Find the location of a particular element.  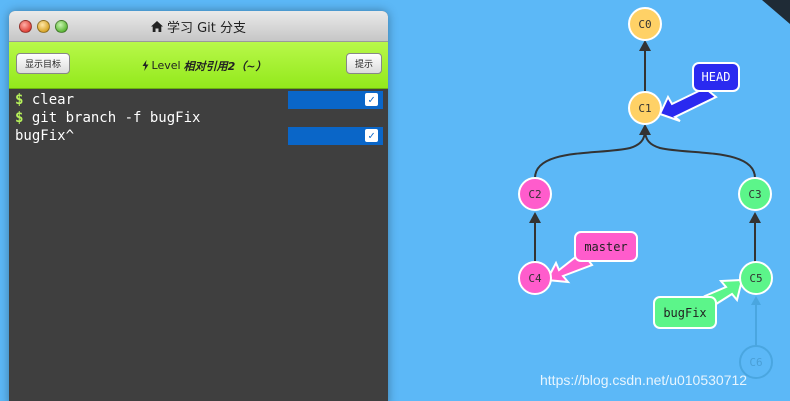

corner-decoration is located at coordinates (776, 12).